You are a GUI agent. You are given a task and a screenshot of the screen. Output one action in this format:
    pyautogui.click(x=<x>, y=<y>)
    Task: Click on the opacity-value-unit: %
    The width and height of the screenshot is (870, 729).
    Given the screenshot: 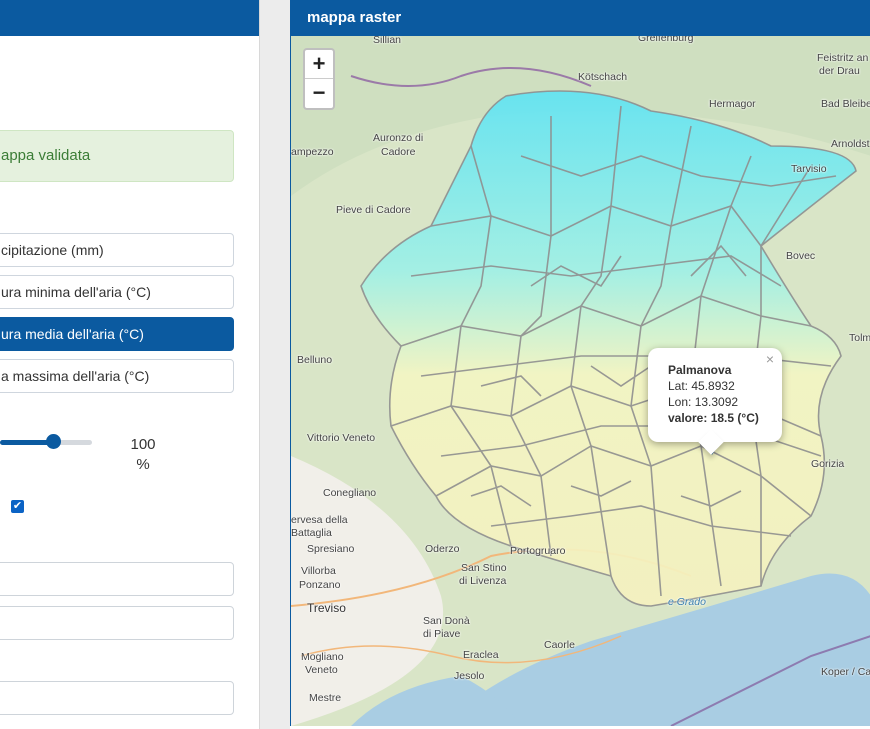 What is the action you would take?
    pyautogui.click(x=143, y=464)
    